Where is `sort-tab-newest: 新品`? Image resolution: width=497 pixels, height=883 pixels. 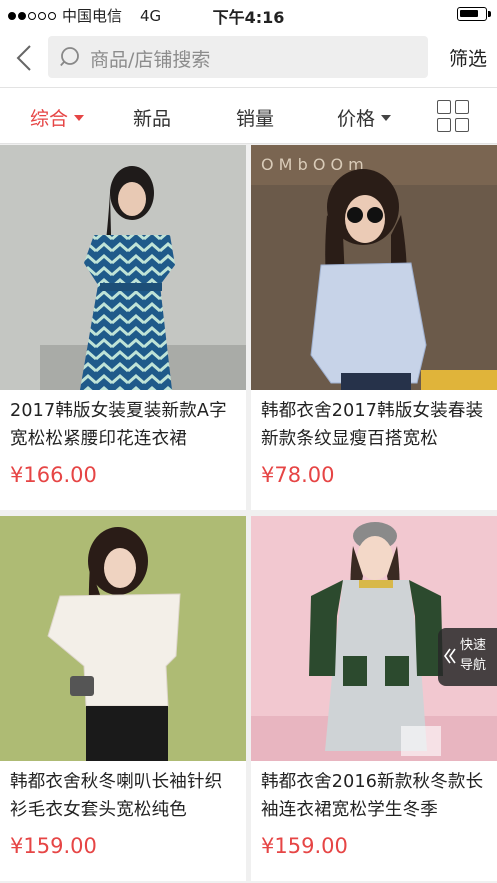 sort-tab-newest: 新品 is located at coordinates (152, 117).